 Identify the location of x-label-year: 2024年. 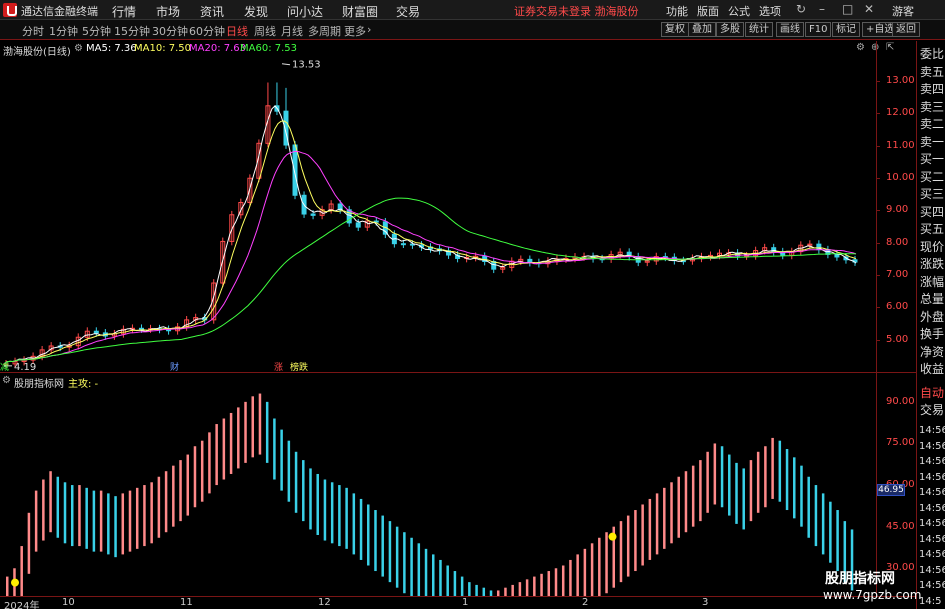
(22, 605).